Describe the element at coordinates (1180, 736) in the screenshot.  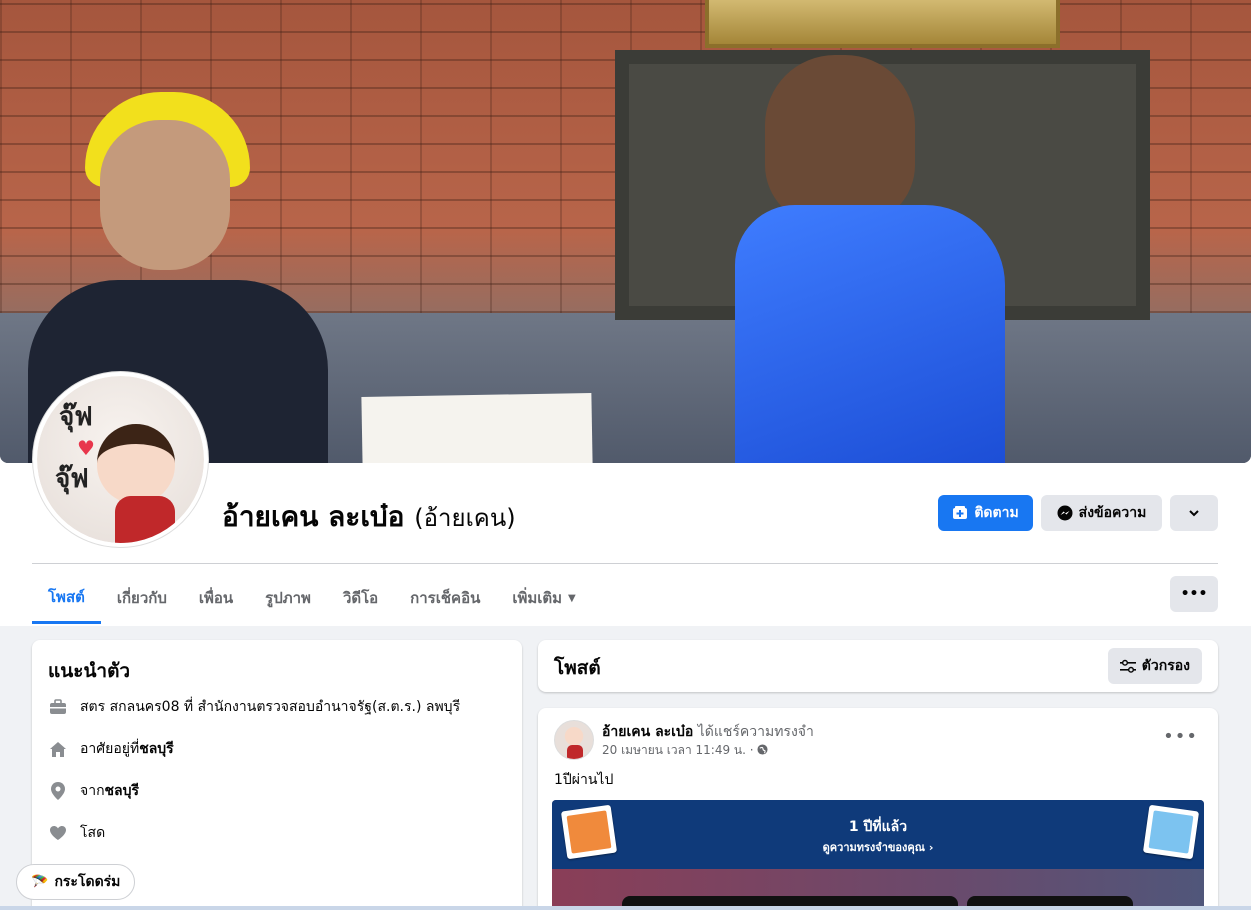
I see `post-options-icon: •••` at that location.